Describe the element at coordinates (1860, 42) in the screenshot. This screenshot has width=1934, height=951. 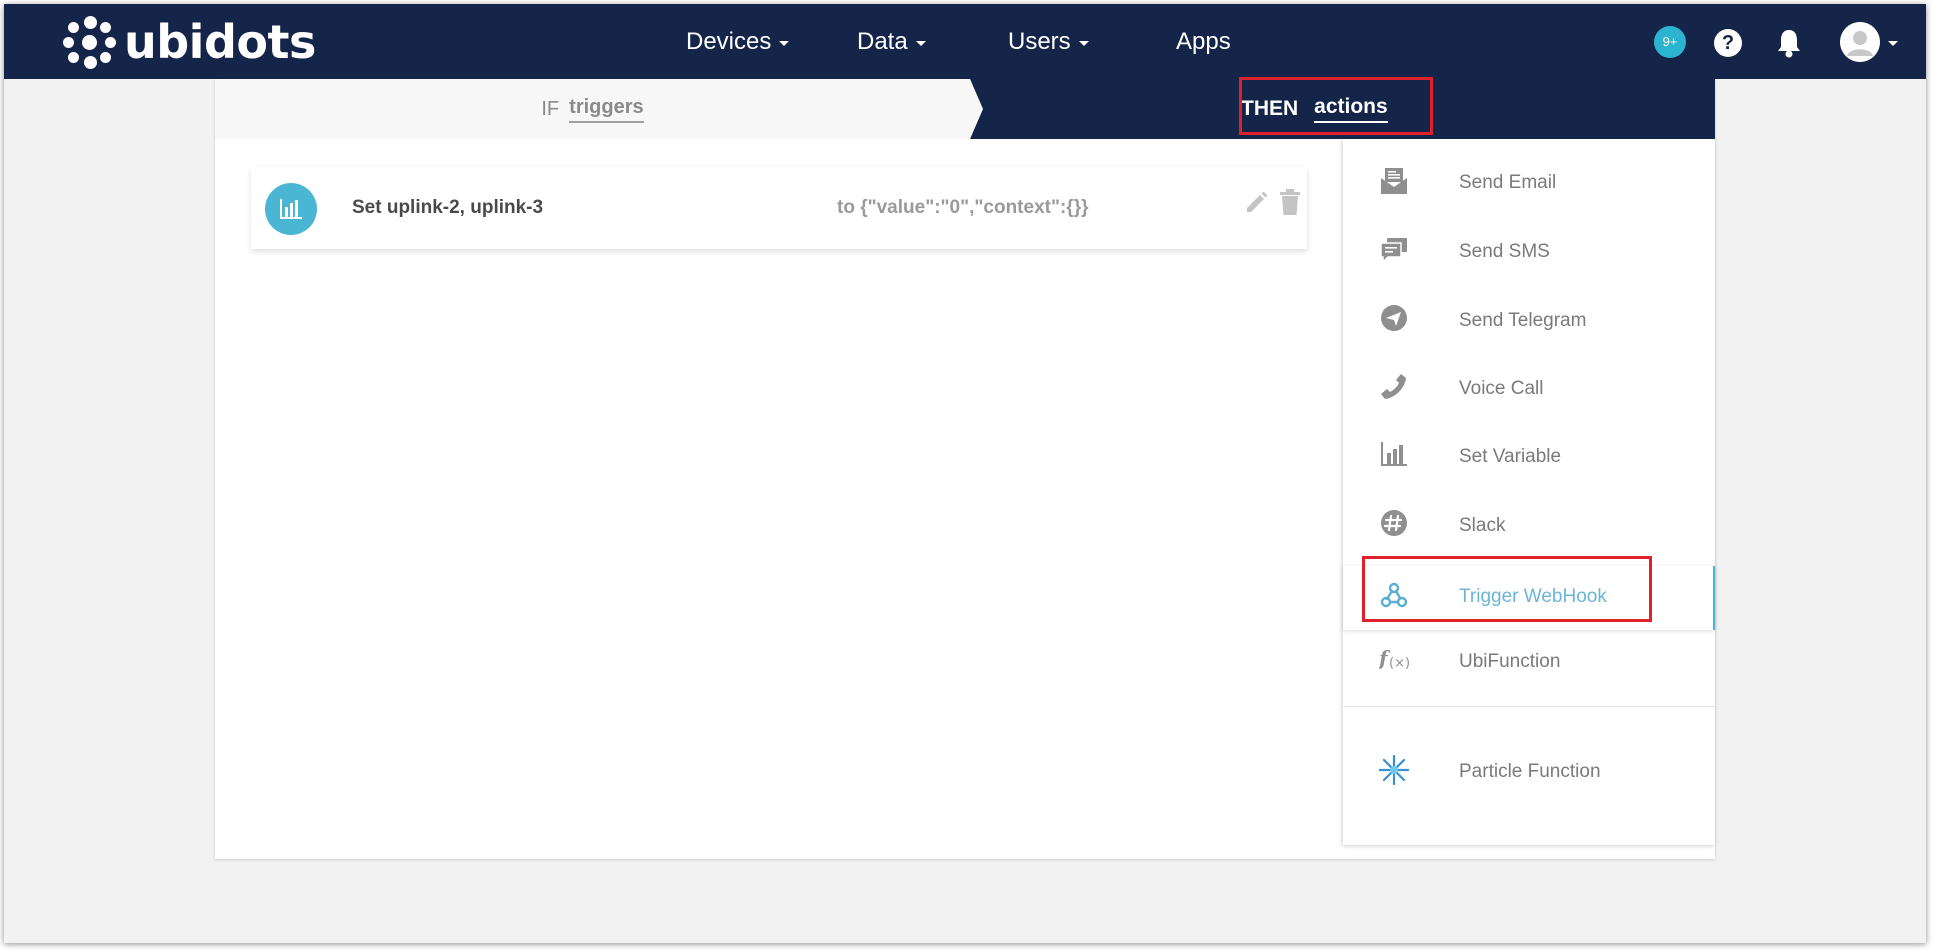
I see `user-avatar` at that location.